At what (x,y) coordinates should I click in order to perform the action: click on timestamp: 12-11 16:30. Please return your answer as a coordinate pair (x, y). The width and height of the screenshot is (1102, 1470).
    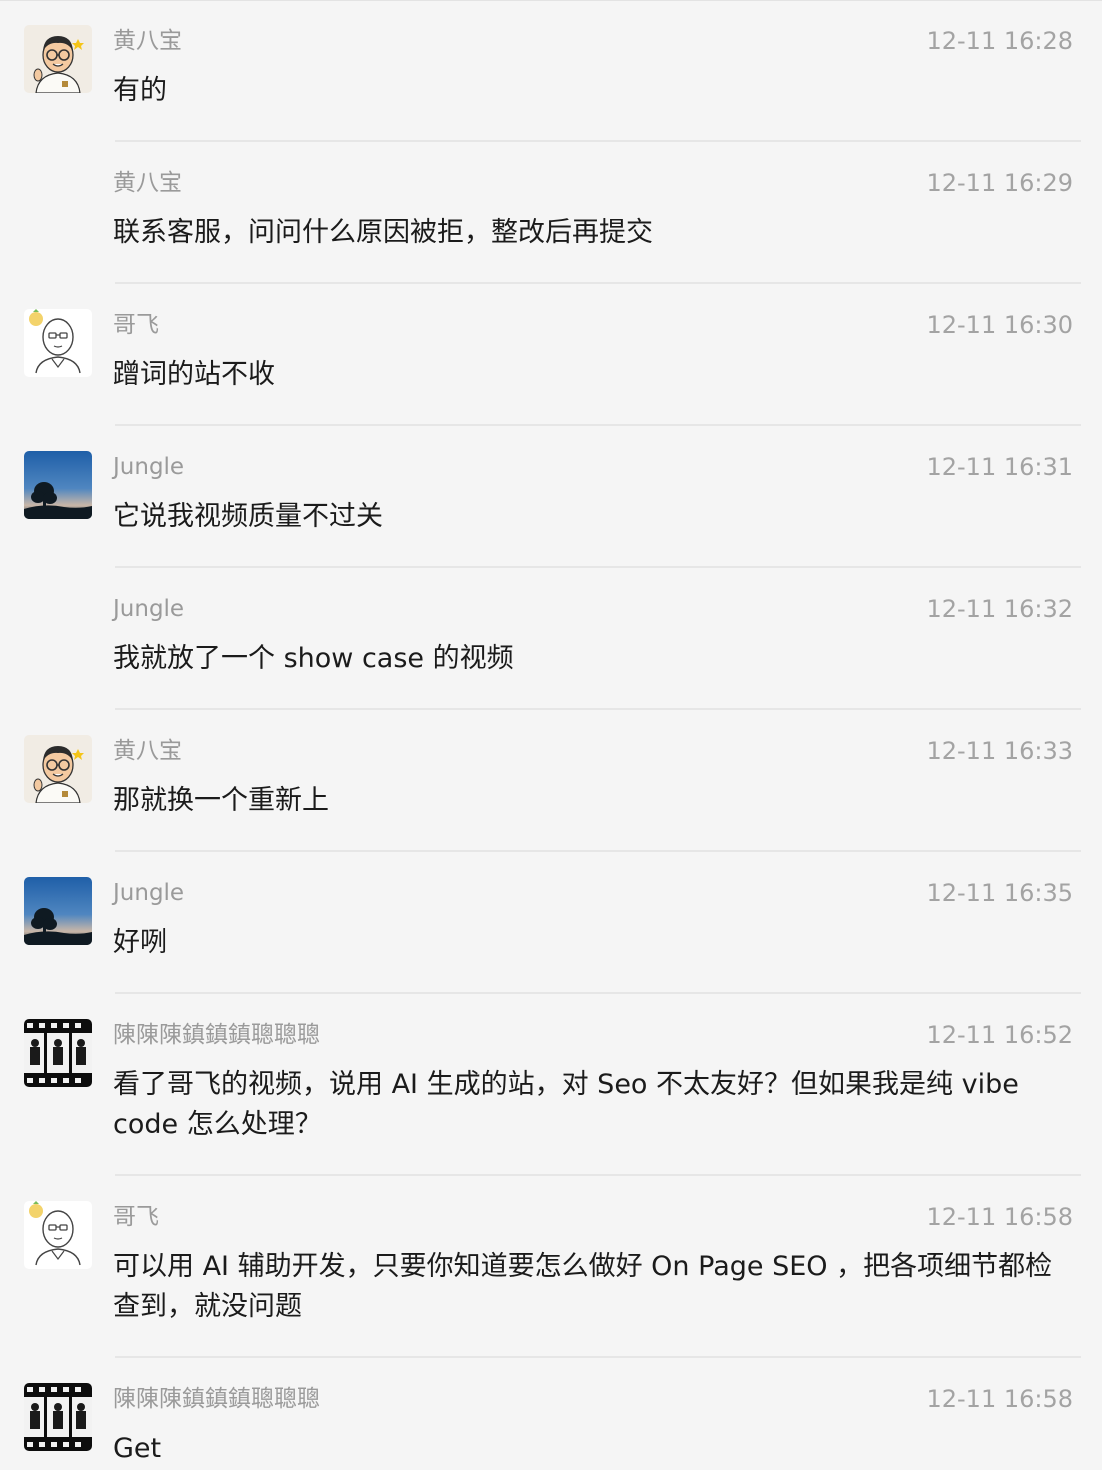
    Looking at the image, I should click on (999, 325).